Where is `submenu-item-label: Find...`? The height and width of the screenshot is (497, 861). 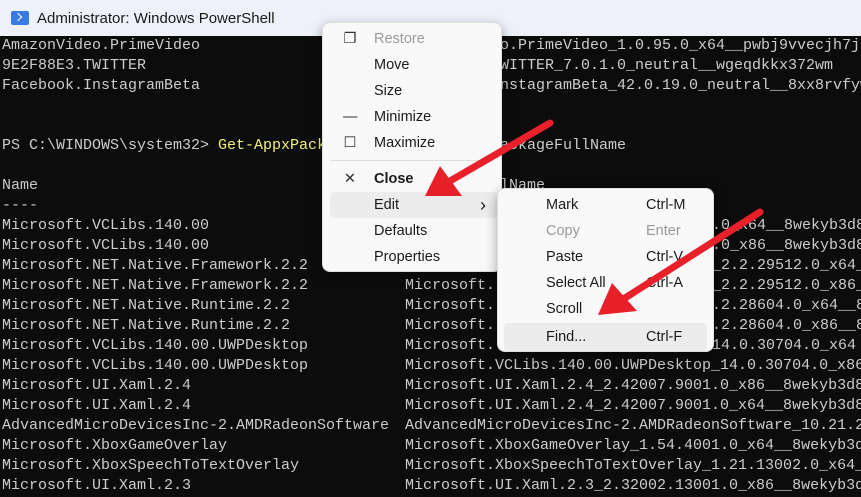 submenu-item-label: Find... is located at coordinates (566, 337).